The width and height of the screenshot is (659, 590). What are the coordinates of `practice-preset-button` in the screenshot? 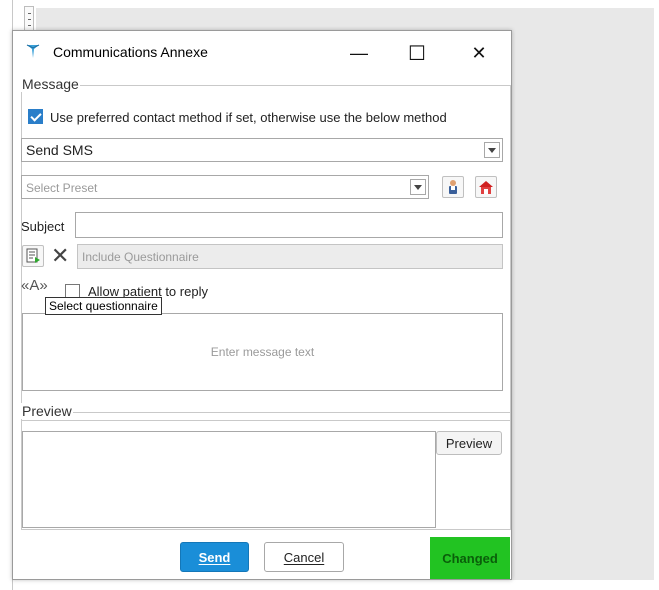 It's located at (486, 187).